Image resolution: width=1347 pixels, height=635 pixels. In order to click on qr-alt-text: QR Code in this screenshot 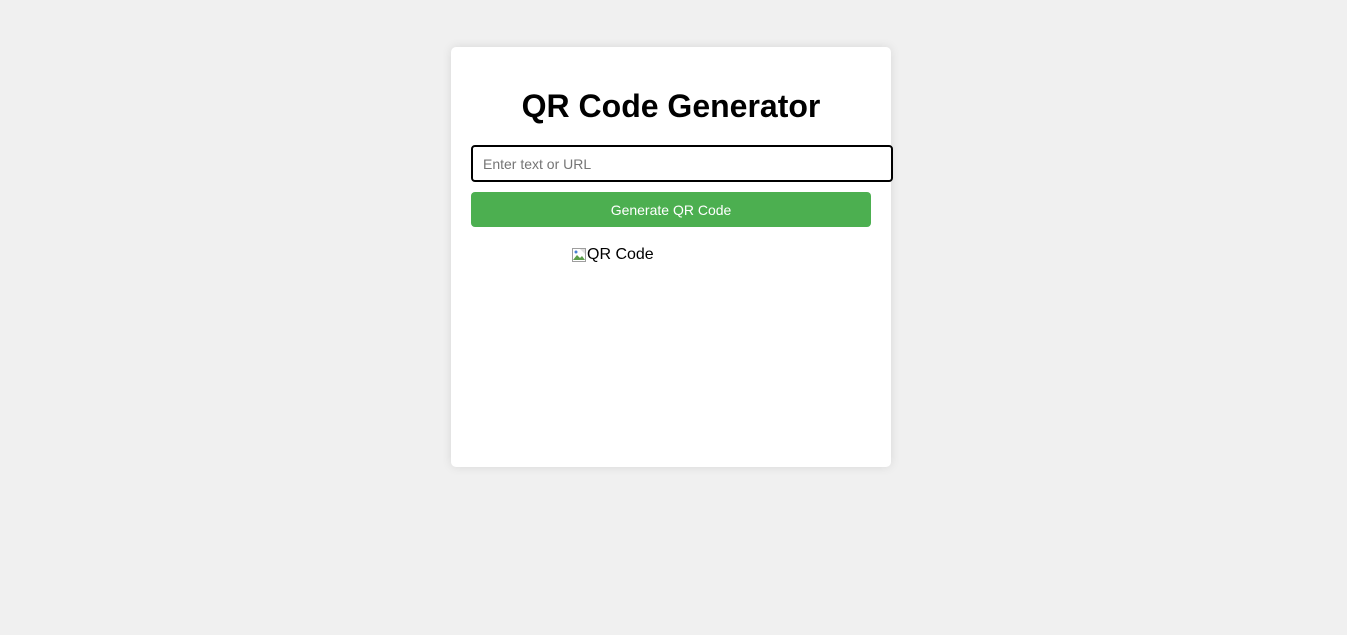, I will do `click(620, 254)`.